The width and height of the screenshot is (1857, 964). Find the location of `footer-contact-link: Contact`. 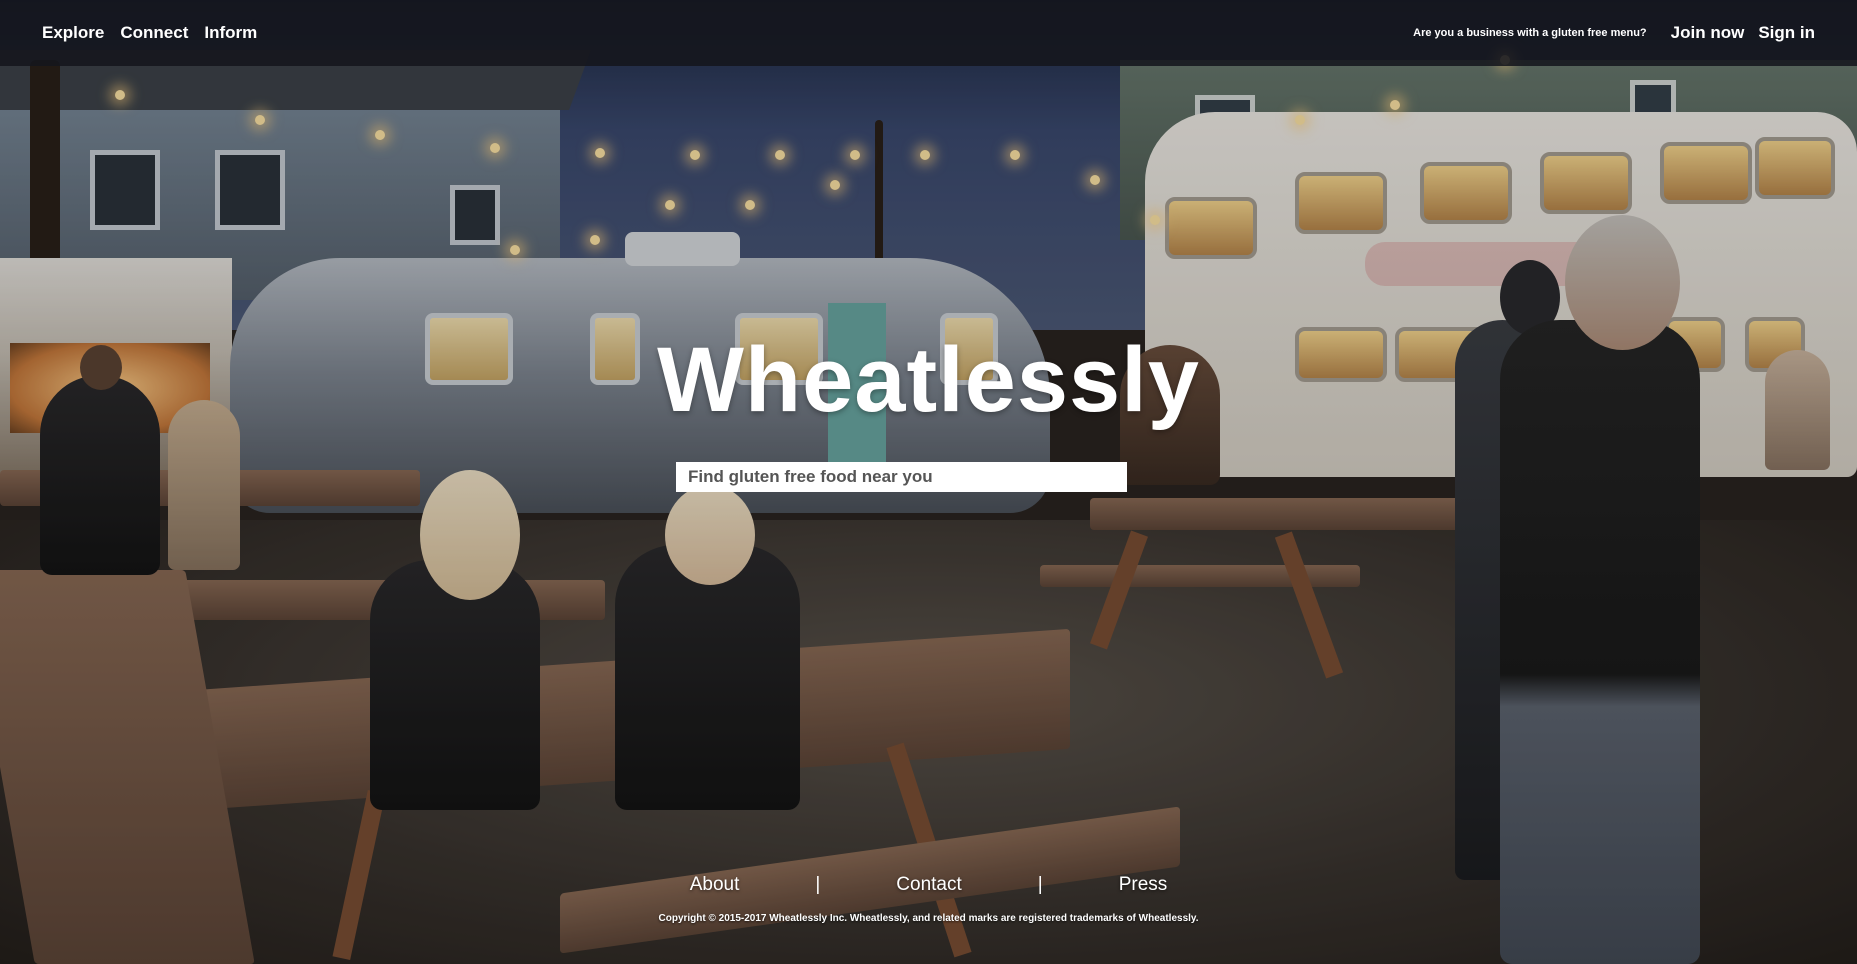

footer-contact-link: Contact is located at coordinates (928, 885).